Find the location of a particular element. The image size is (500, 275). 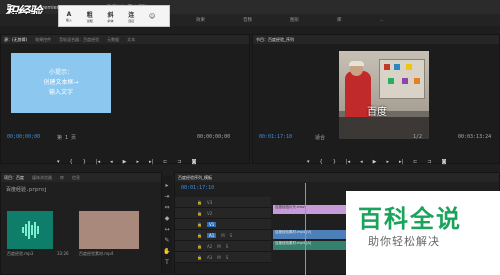

audio-clip-duration: 33:26 is located at coordinates (63, 253).